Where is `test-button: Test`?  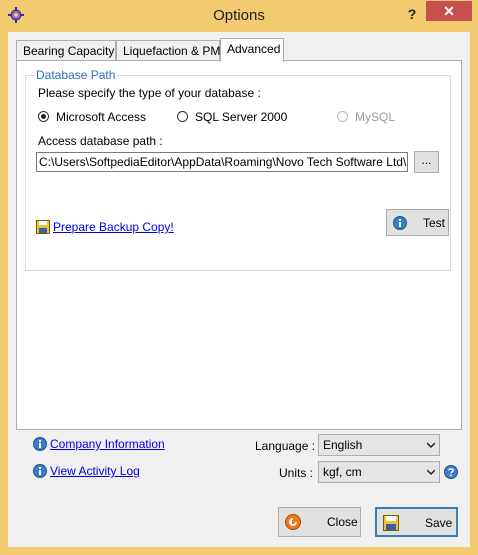
test-button: Test is located at coordinates (417, 222).